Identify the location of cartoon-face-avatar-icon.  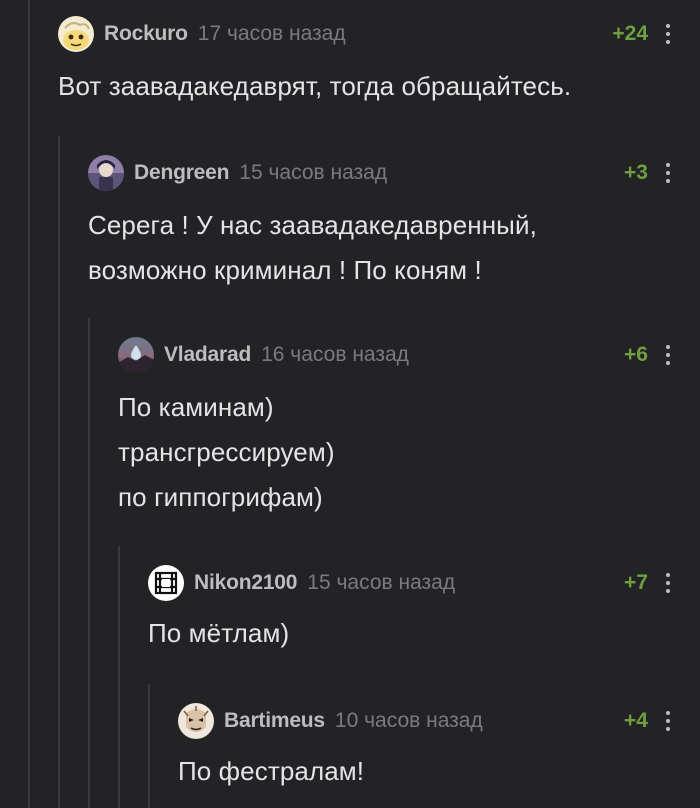
(76, 34).